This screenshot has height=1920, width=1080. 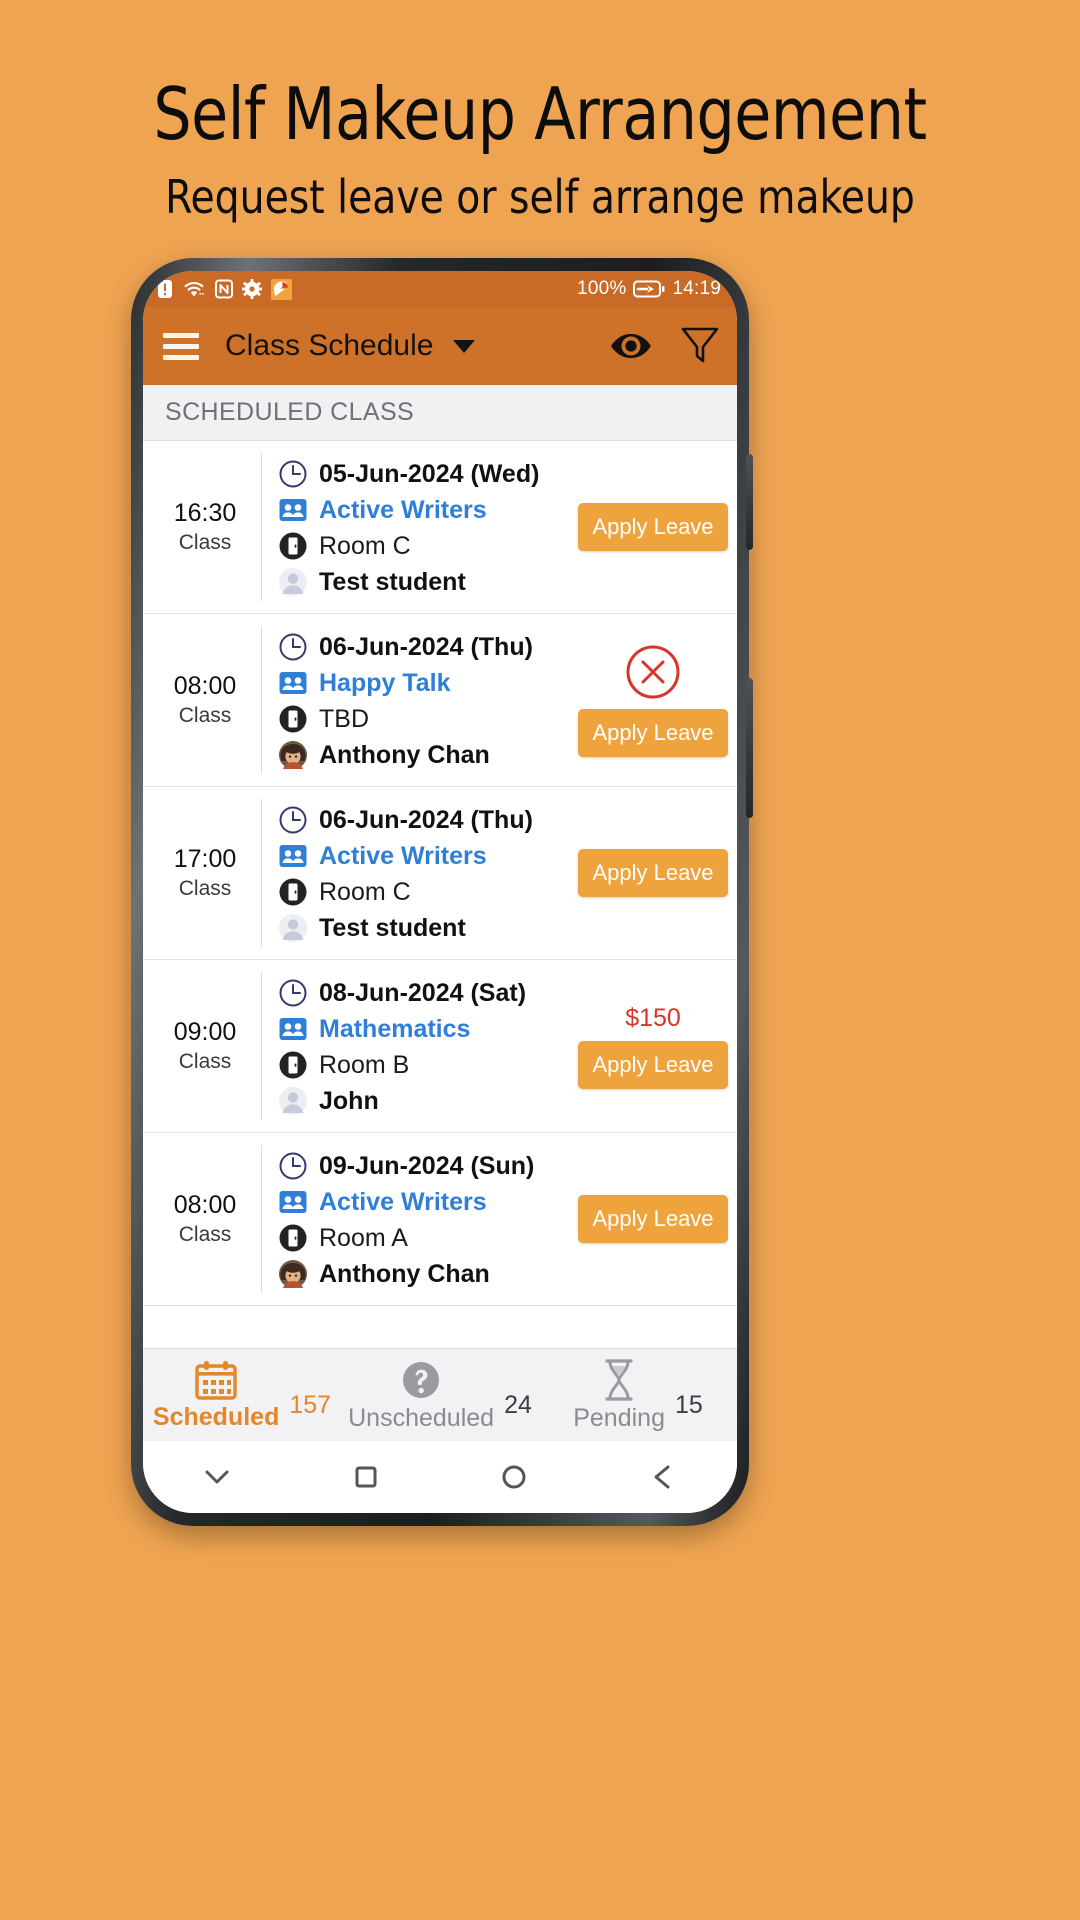 What do you see at coordinates (440, 346) in the screenshot?
I see `app-bar: Class Schedule` at bounding box center [440, 346].